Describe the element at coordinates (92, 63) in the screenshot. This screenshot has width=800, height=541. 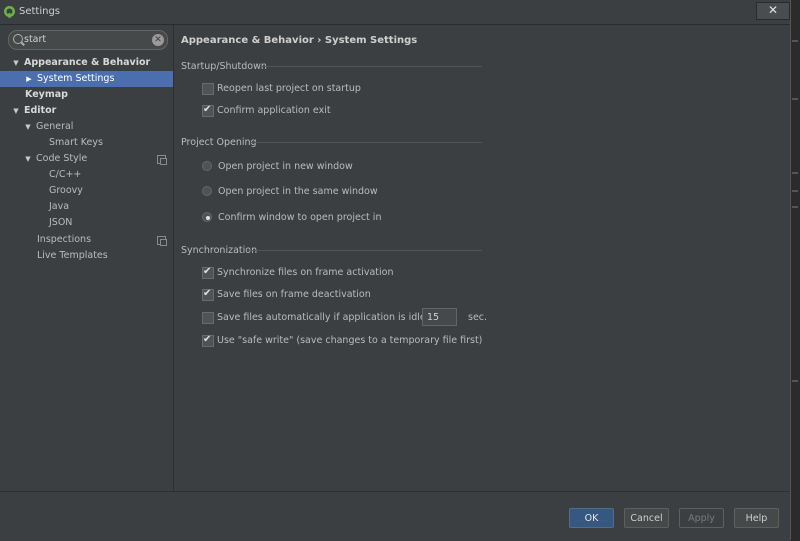
I see `tree-item-appearance: ▼ Appearance & Behavior` at that location.